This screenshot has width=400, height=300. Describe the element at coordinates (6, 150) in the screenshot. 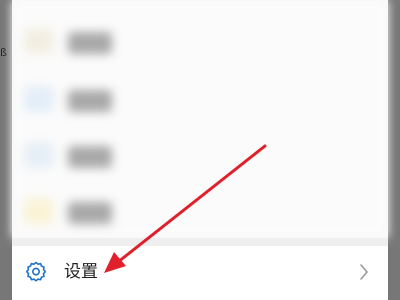

I see `background-left-edge: ß` at that location.